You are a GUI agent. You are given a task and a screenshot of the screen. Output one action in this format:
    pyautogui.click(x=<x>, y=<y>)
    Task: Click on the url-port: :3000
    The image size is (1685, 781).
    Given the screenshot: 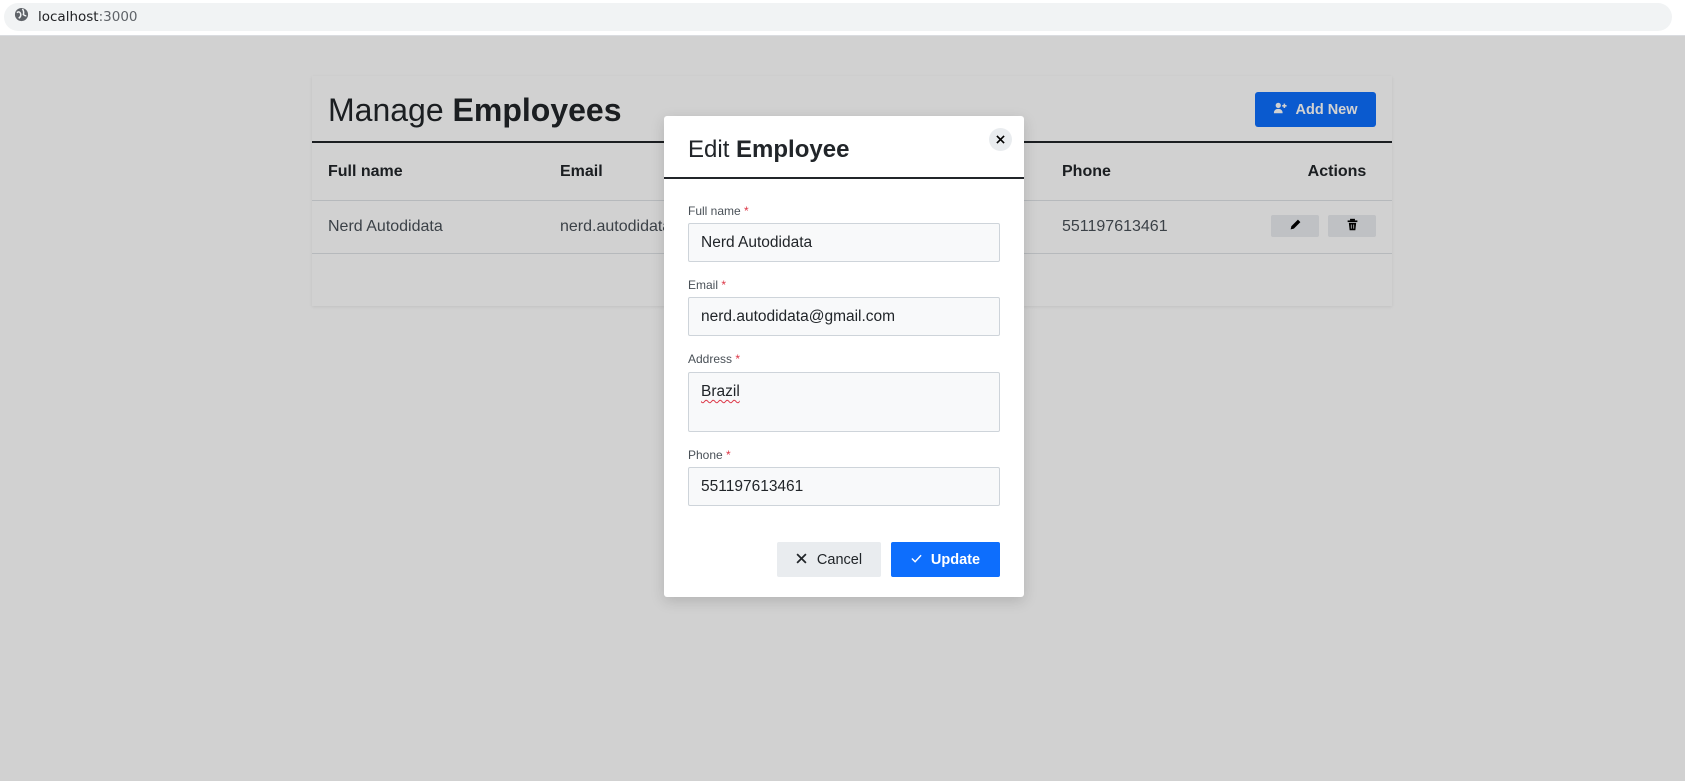 What is the action you would take?
    pyautogui.click(x=118, y=17)
    